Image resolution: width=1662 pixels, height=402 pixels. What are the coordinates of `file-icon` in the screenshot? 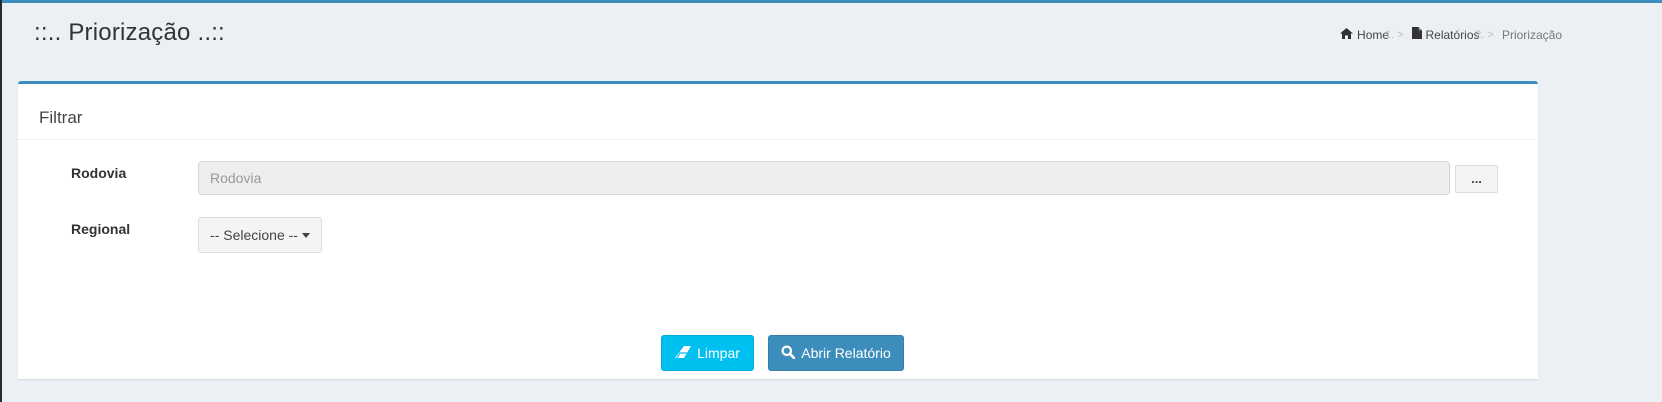 It's located at (1416, 34).